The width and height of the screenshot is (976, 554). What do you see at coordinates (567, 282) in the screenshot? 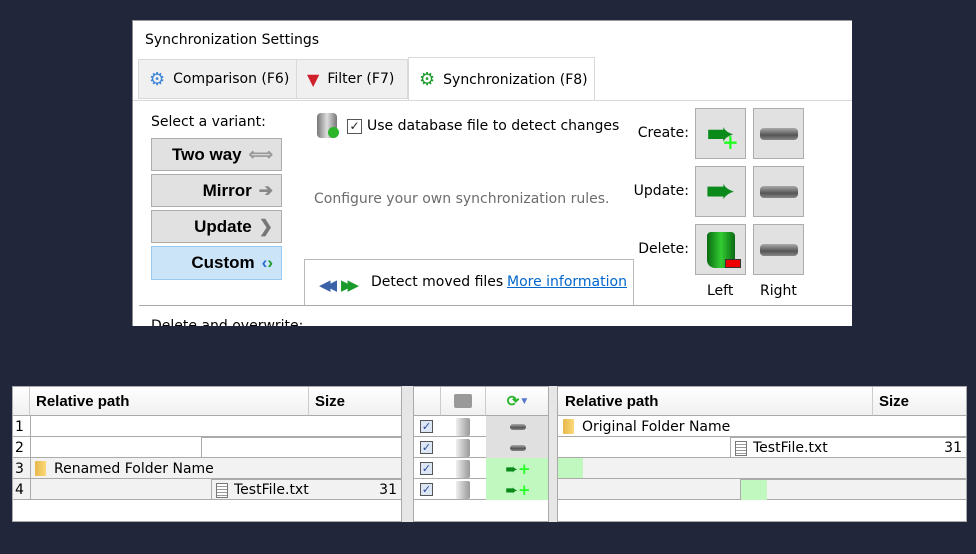
I see `more-information-link: More information` at bounding box center [567, 282].